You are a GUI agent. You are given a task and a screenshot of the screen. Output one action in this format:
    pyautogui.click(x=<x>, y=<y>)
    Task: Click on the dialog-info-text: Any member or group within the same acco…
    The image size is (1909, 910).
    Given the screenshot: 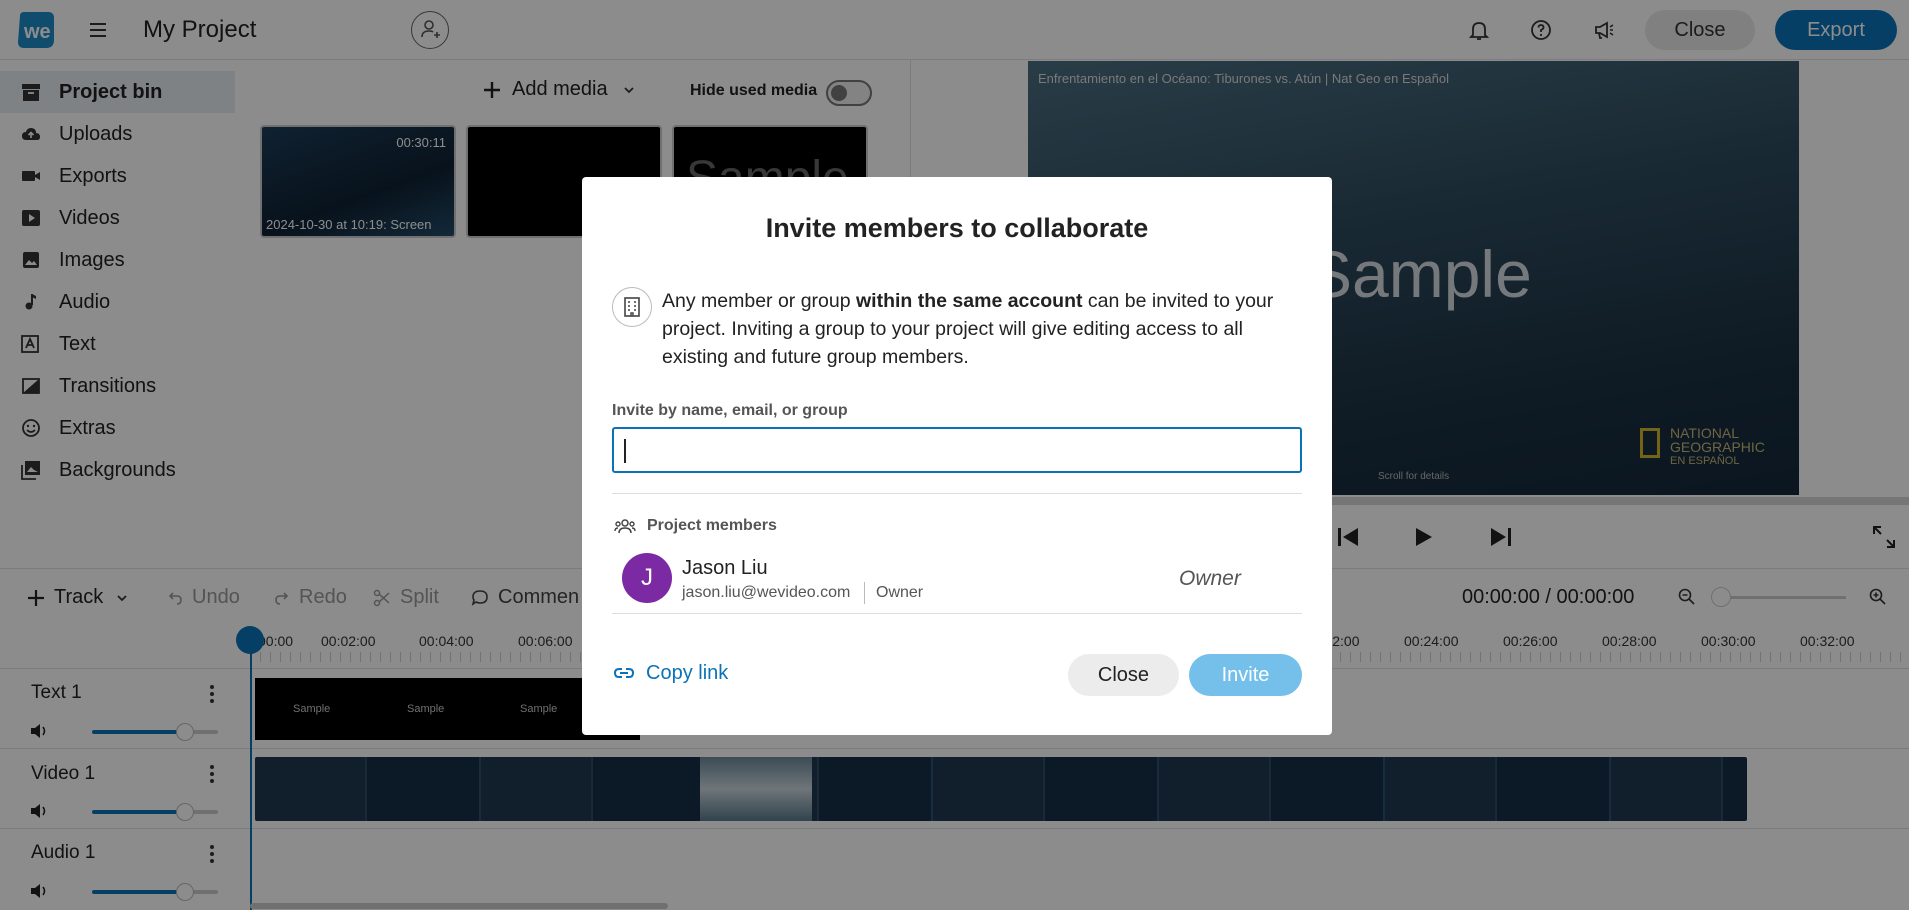 What is the action you would take?
    pyautogui.click(x=987, y=329)
    